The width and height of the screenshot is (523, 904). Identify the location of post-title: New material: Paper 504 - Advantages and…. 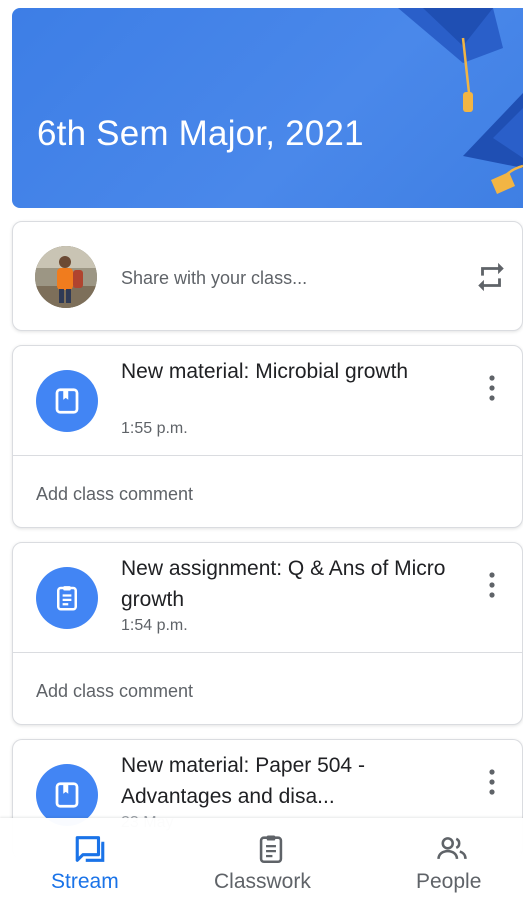
(243, 781).